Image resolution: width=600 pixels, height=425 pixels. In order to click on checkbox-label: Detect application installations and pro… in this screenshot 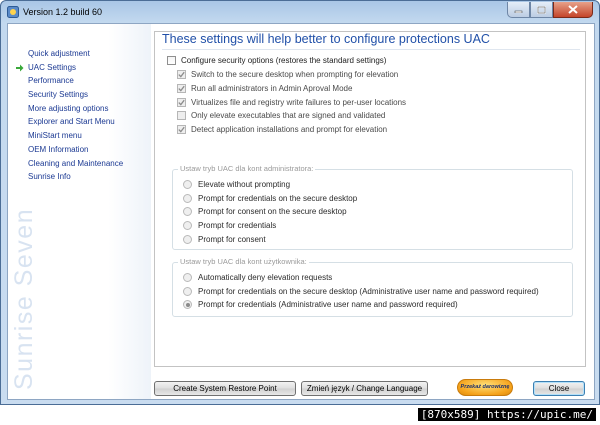, I will do `click(289, 130)`.